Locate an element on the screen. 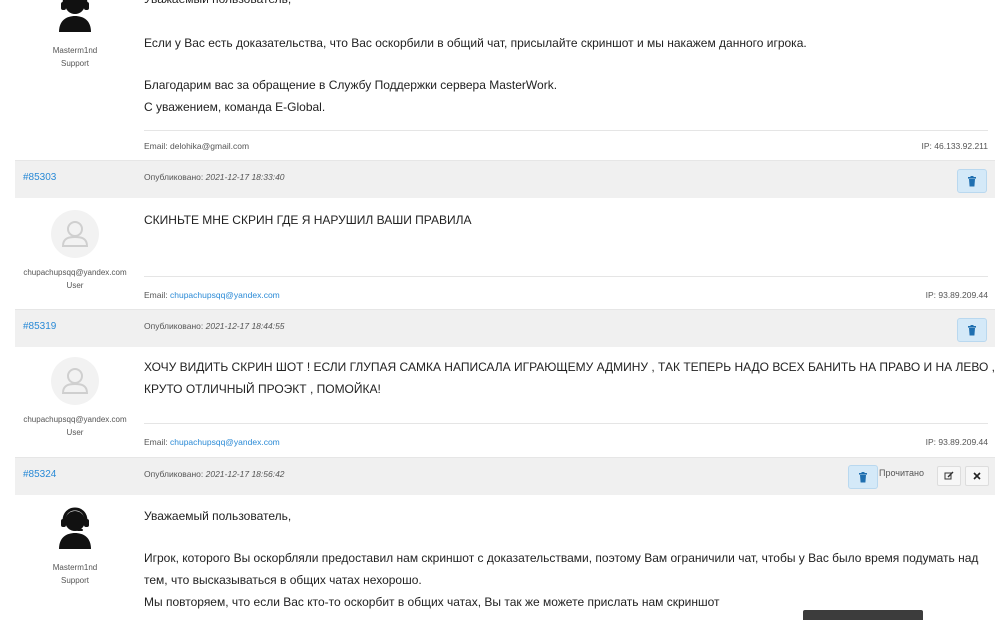 The height and width of the screenshot is (620, 1000). edit-button is located at coordinates (949, 476).